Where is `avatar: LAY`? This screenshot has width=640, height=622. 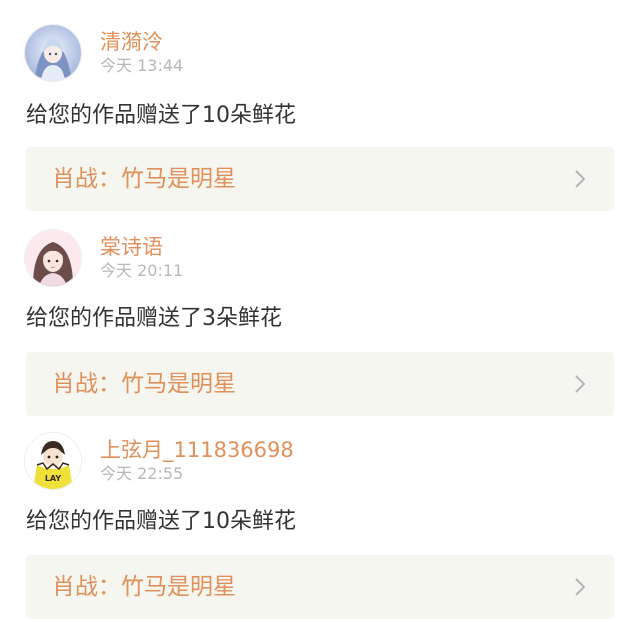 avatar: LAY is located at coordinates (53, 461).